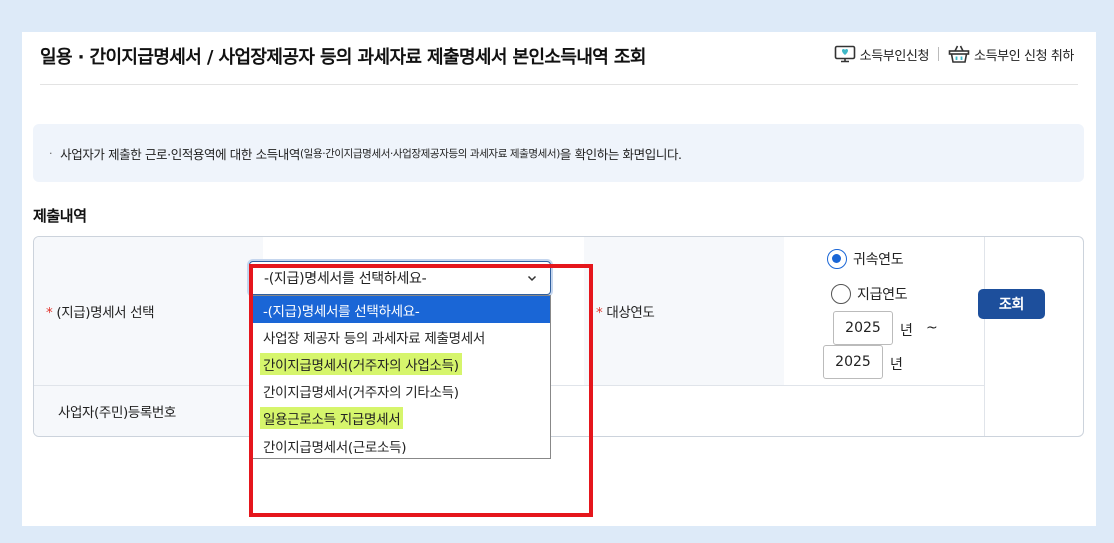 The height and width of the screenshot is (543, 1114). I want to click on income-denial-request-label: 소득부인신청, so click(894, 56).